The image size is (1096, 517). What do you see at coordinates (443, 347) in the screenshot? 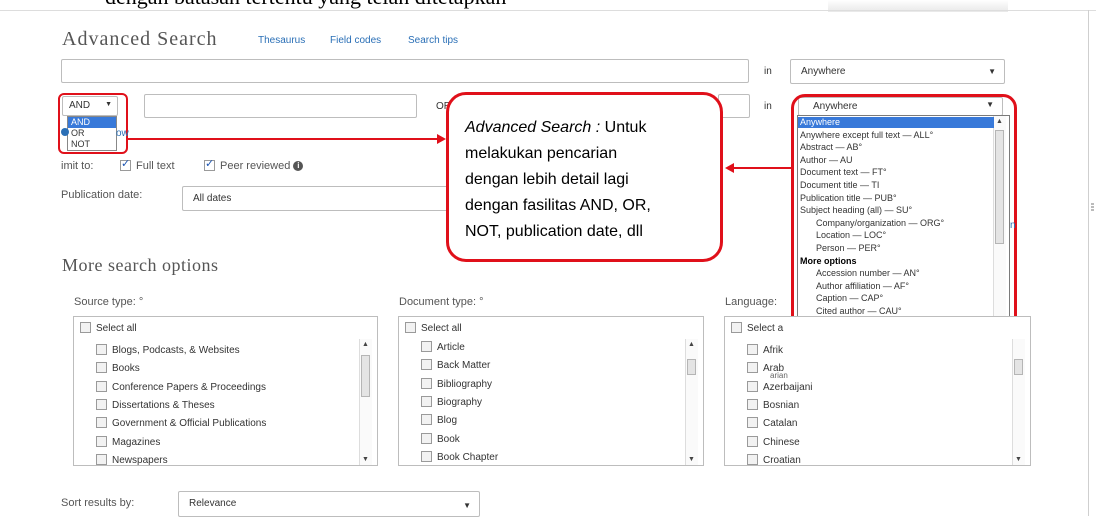
I see `checkbox-list-item: Article` at bounding box center [443, 347].